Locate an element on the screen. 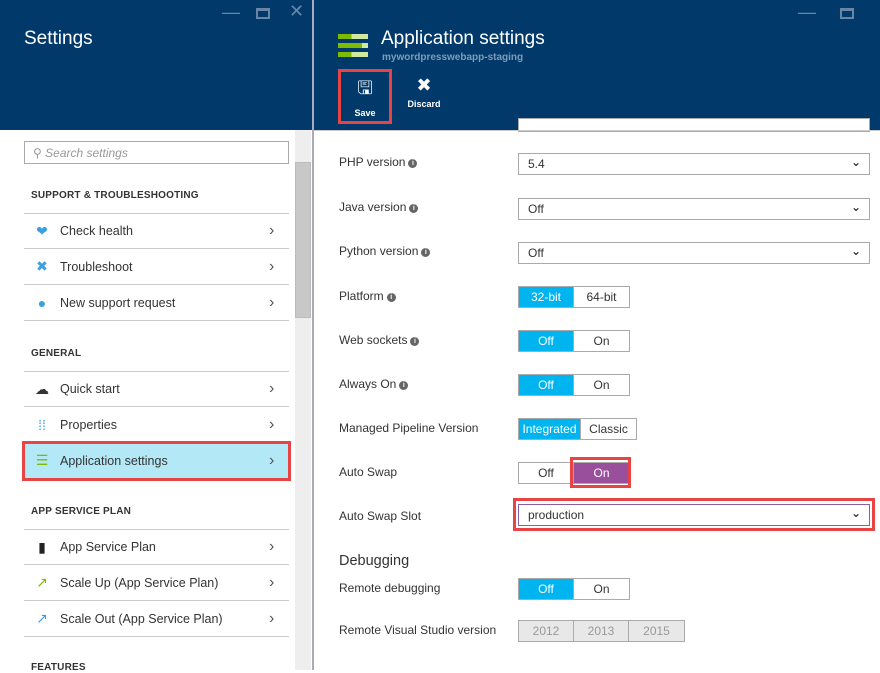 This screenshot has height=673, width=880. section-header: APP SERVICE PLAN is located at coordinates (81, 511).